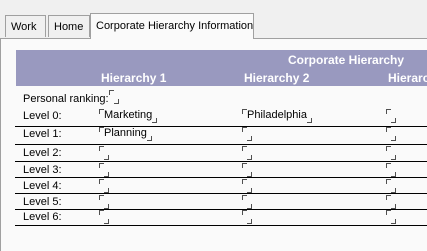  I want to click on level-0-hierarchy-1-field: Marketing, so click(128, 116).